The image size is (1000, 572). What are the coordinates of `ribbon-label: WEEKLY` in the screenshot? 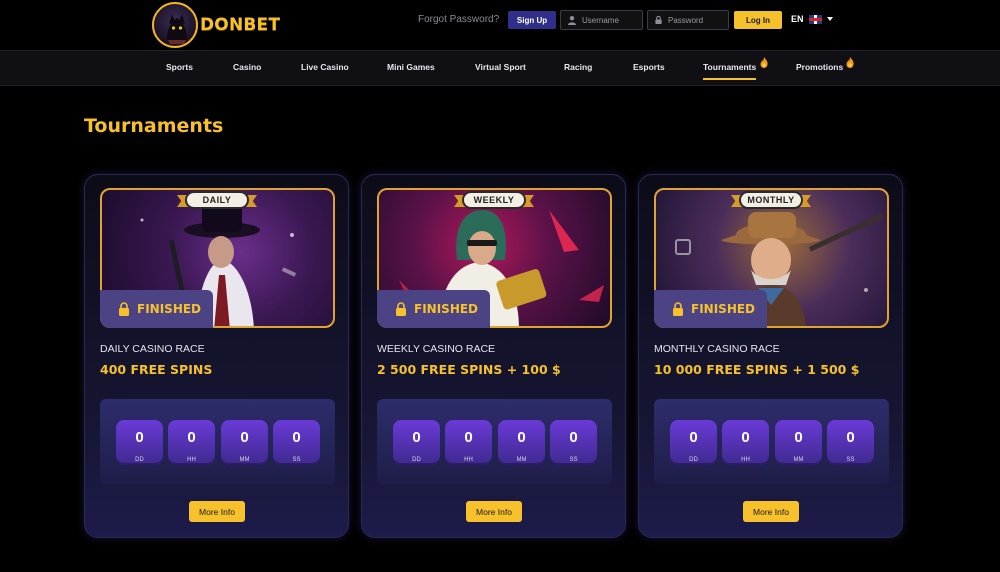 It's located at (494, 200).